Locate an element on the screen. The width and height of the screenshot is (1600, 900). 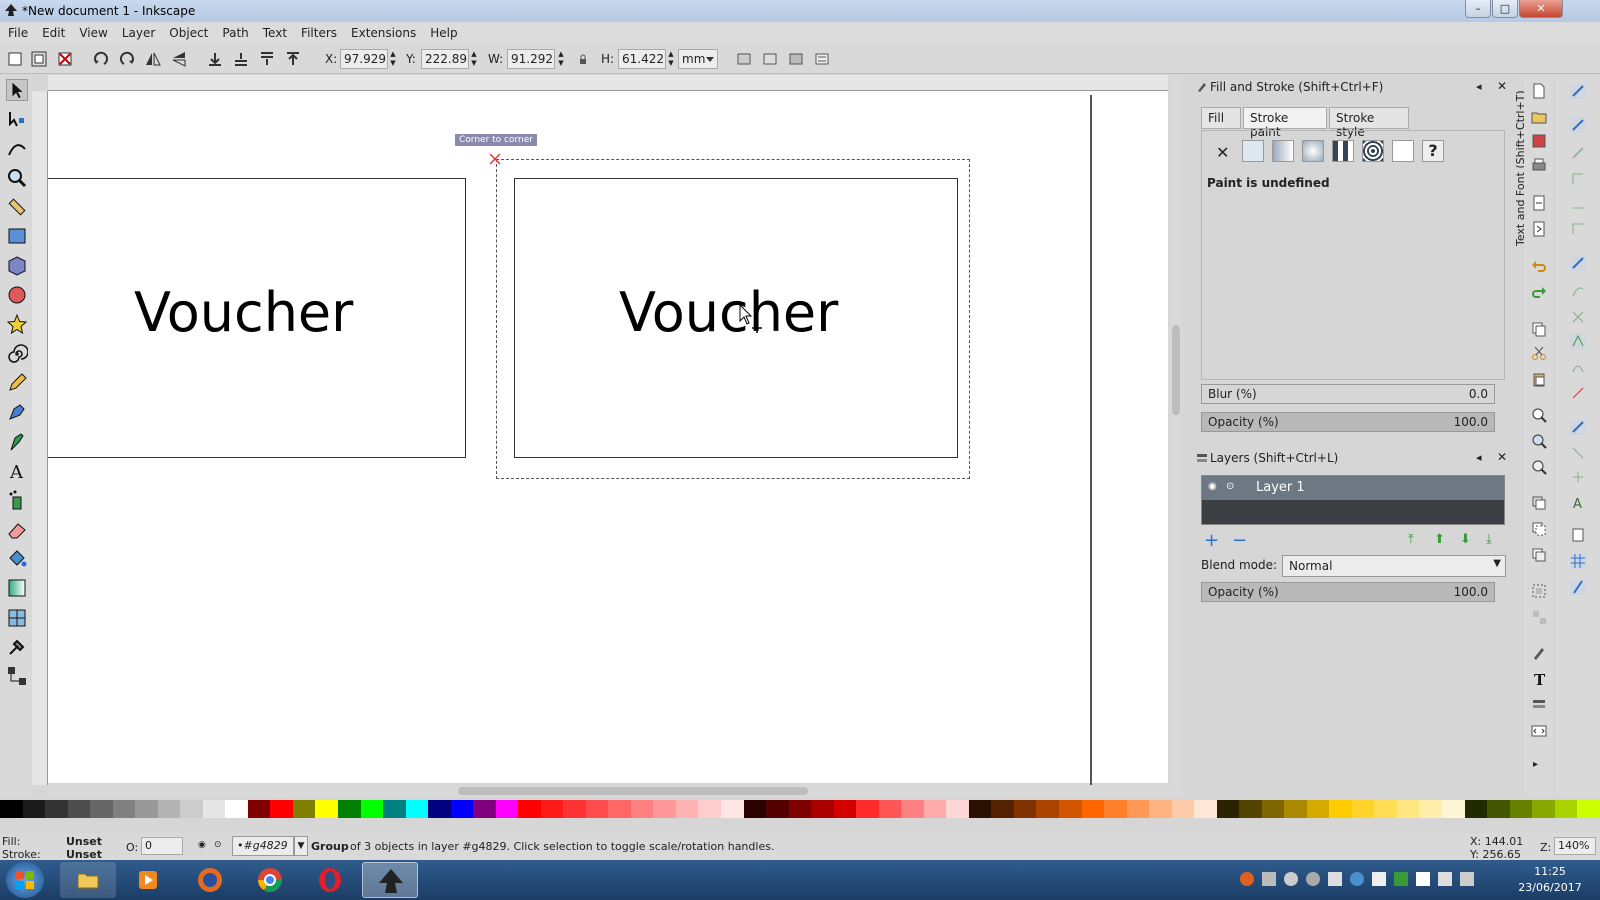
y-spinner: ▲ ▼ is located at coordinates (474, 59).